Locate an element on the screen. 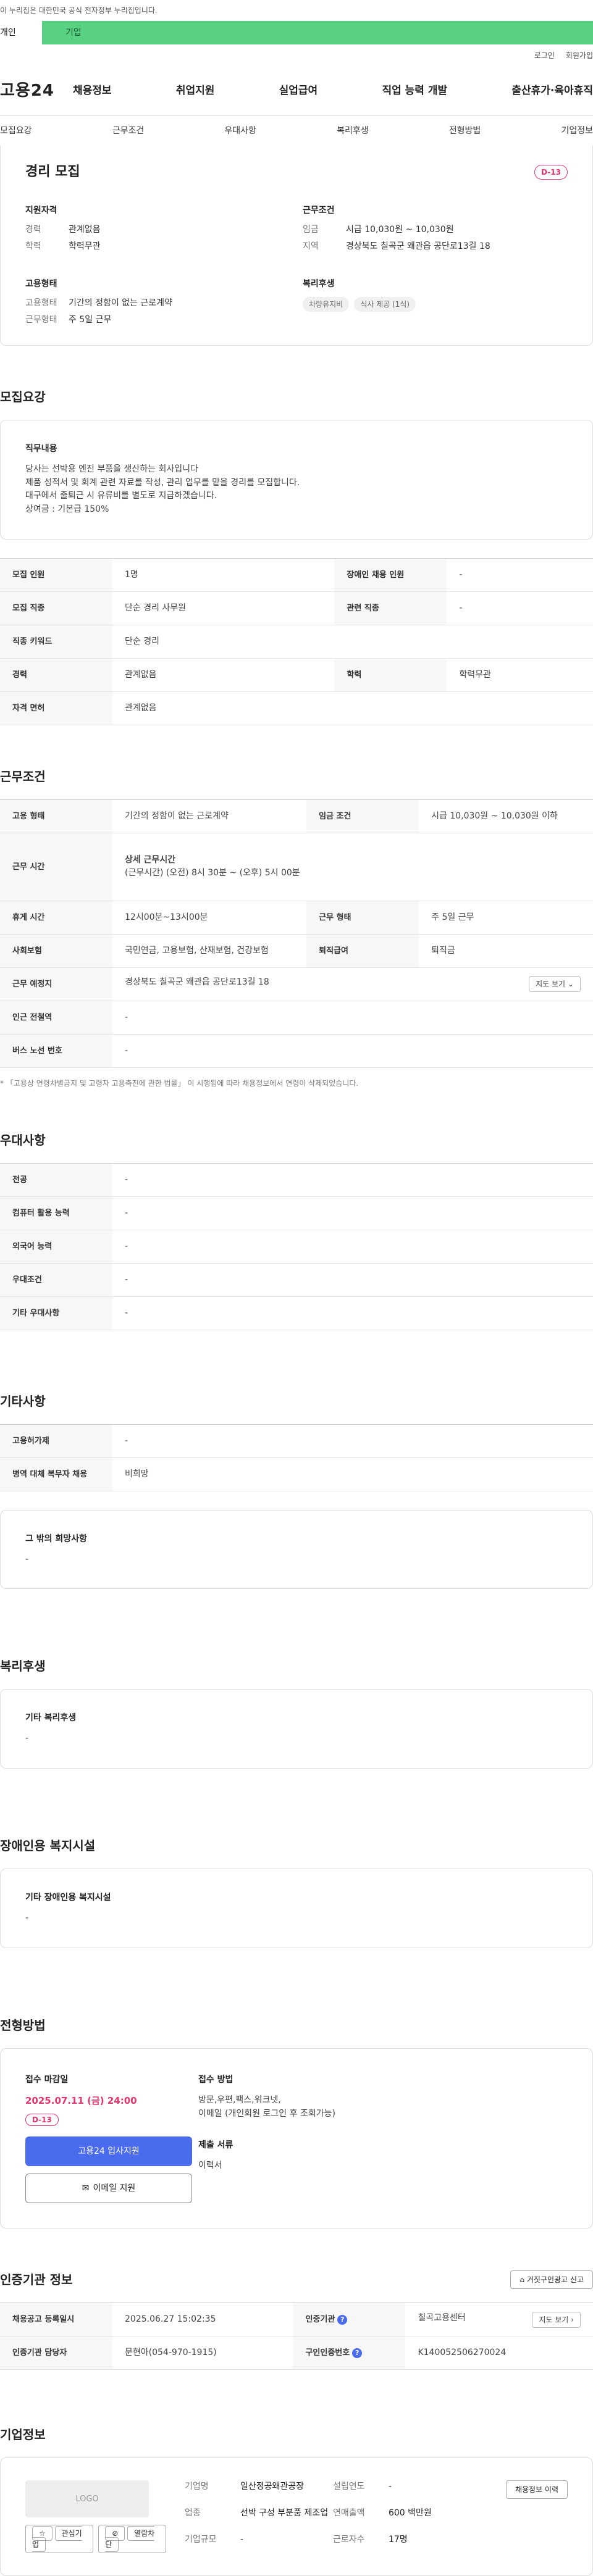 The width and height of the screenshot is (593, 2576). cell-label: 근무 형태 is located at coordinates (362, 918).